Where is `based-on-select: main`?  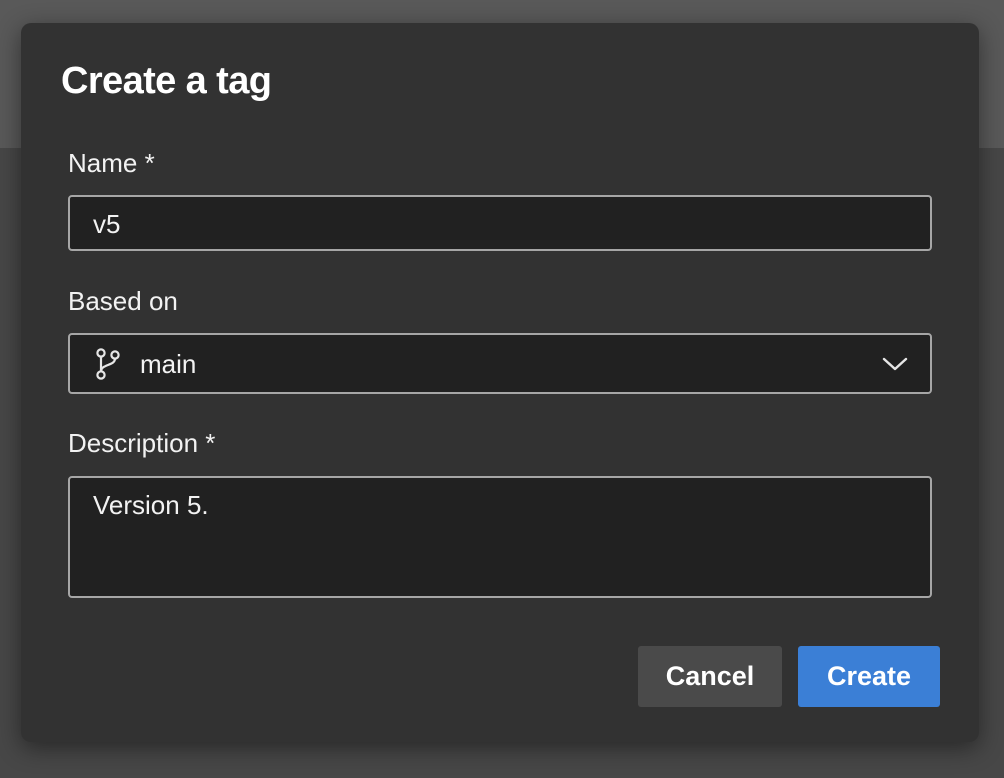
based-on-select: main is located at coordinates (500, 363).